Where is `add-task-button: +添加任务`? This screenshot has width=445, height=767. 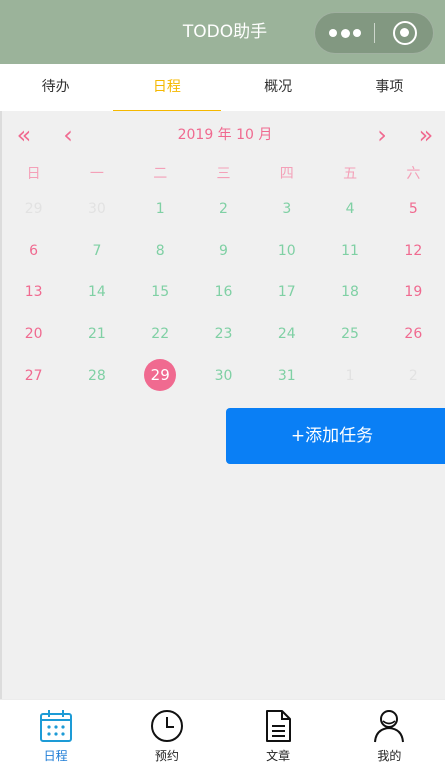
add-task-button: +添加任务 is located at coordinates (335, 436).